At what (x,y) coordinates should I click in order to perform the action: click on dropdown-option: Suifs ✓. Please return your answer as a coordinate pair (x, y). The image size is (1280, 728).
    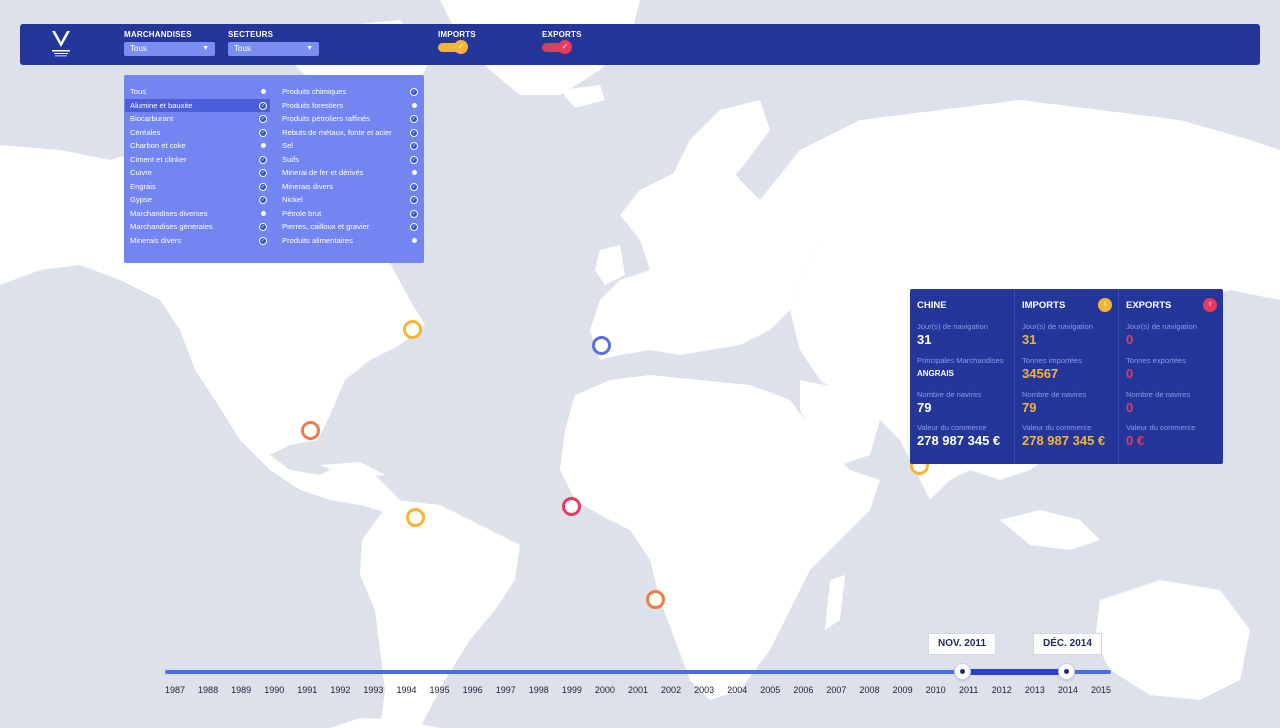
    Looking at the image, I should click on (349, 160).